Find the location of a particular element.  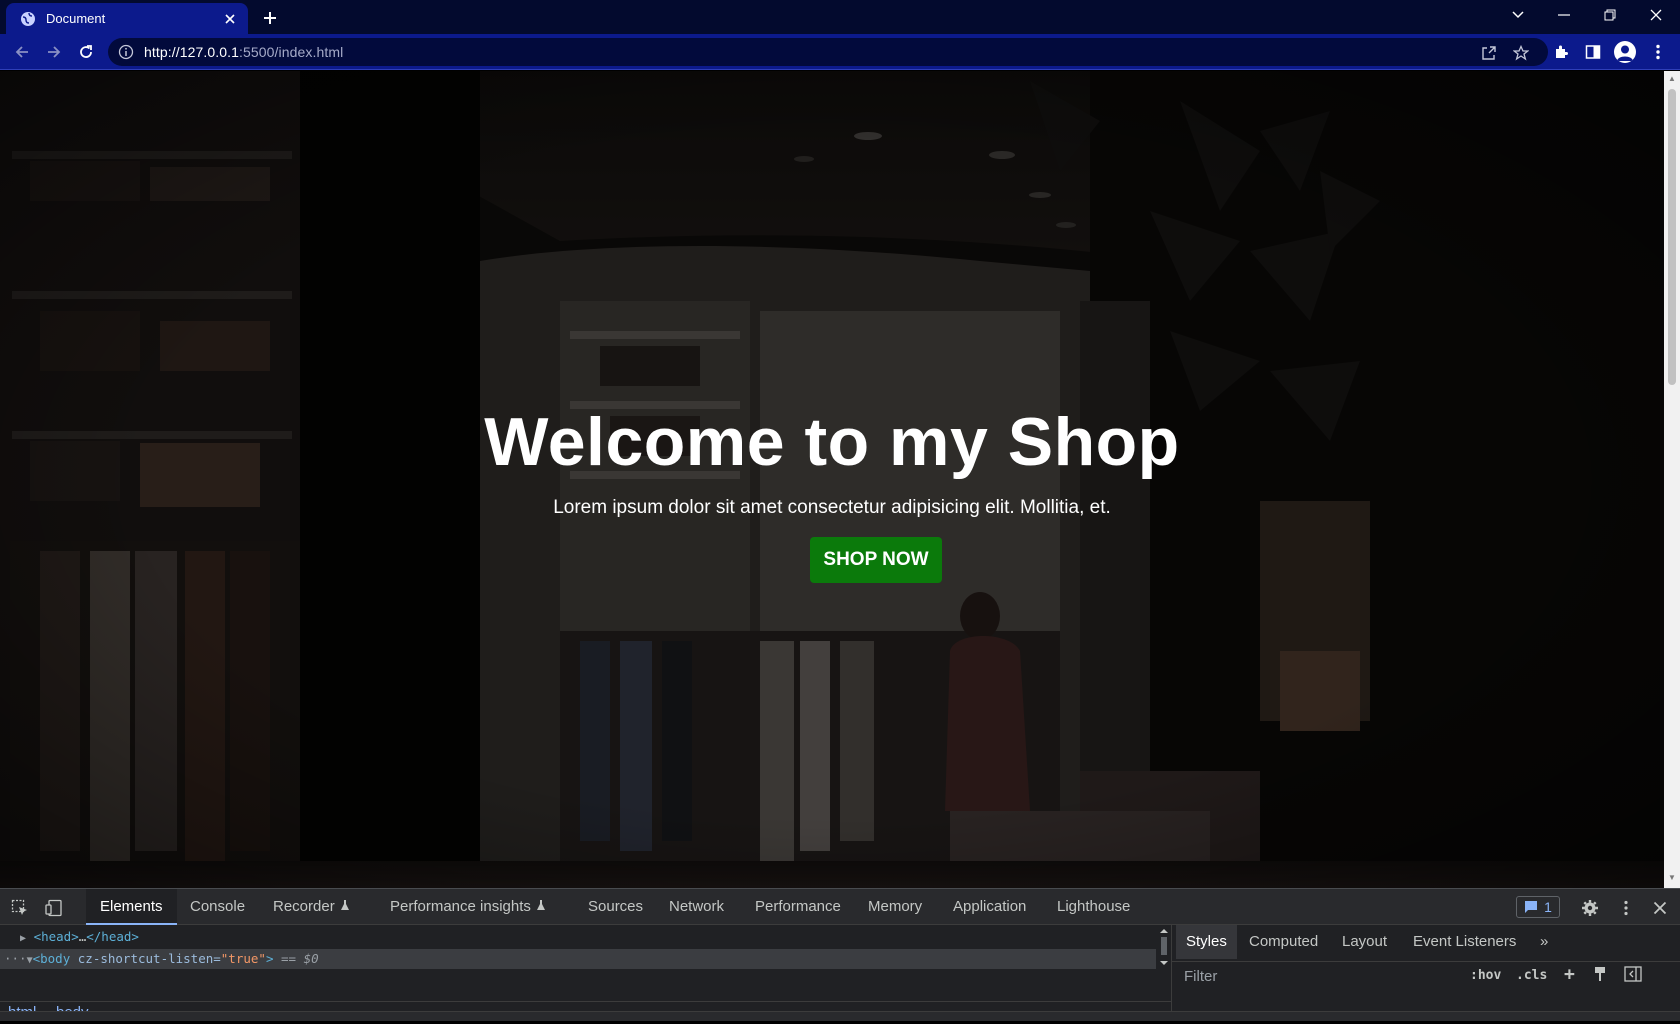

tab-strip: Document is located at coordinates (840, 17).